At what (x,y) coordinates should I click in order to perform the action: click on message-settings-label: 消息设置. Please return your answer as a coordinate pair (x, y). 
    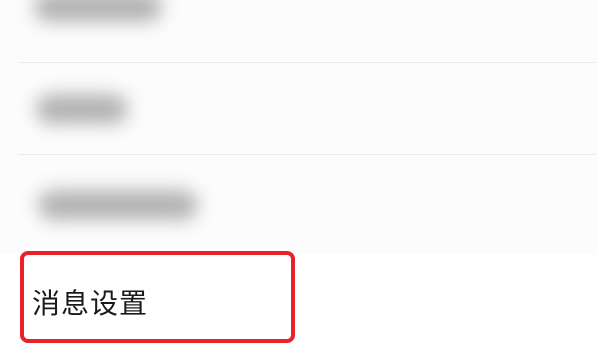
    Looking at the image, I should click on (90, 303).